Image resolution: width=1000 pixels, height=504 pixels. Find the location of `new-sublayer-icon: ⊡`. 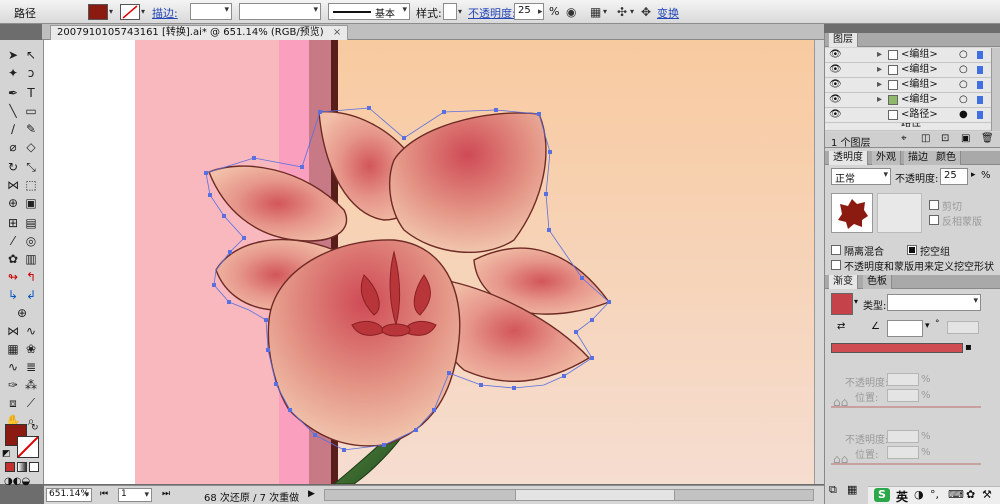

new-sublayer-icon: ⊡ is located at coordinates (945, 138).